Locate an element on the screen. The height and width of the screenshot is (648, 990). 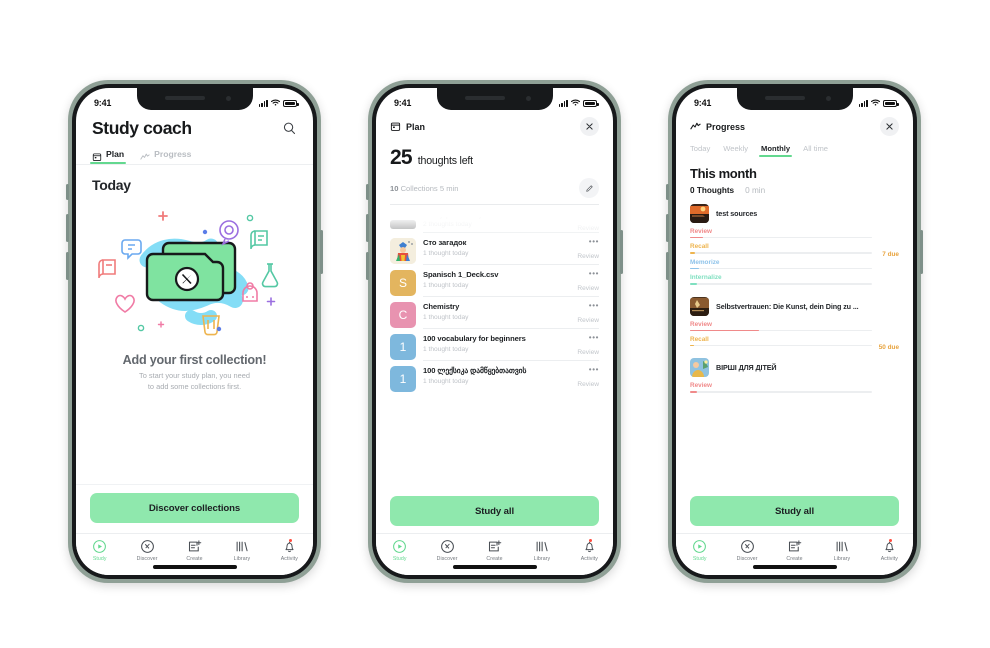
collection-avatar: 1 is located at coordinates (403, 347).